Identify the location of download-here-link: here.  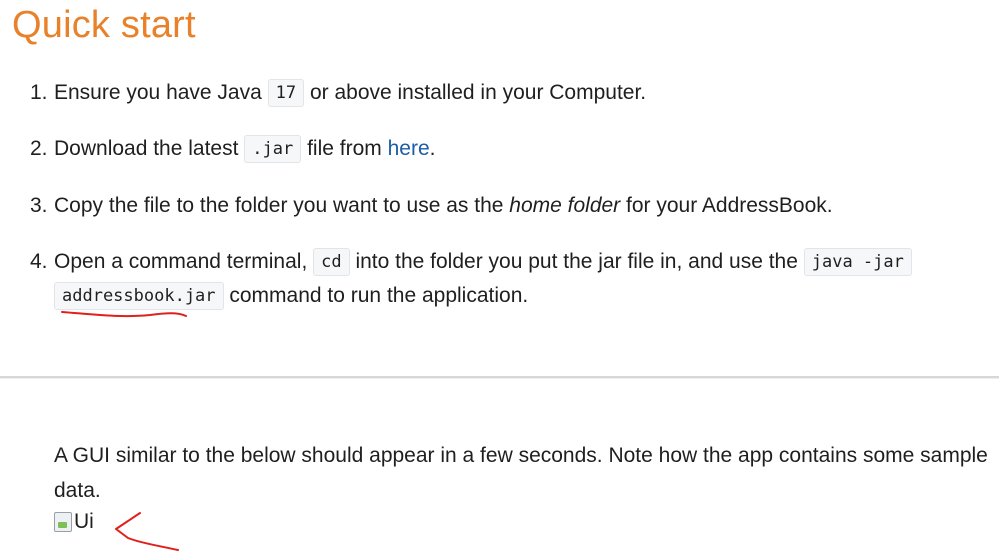
(409, 148).